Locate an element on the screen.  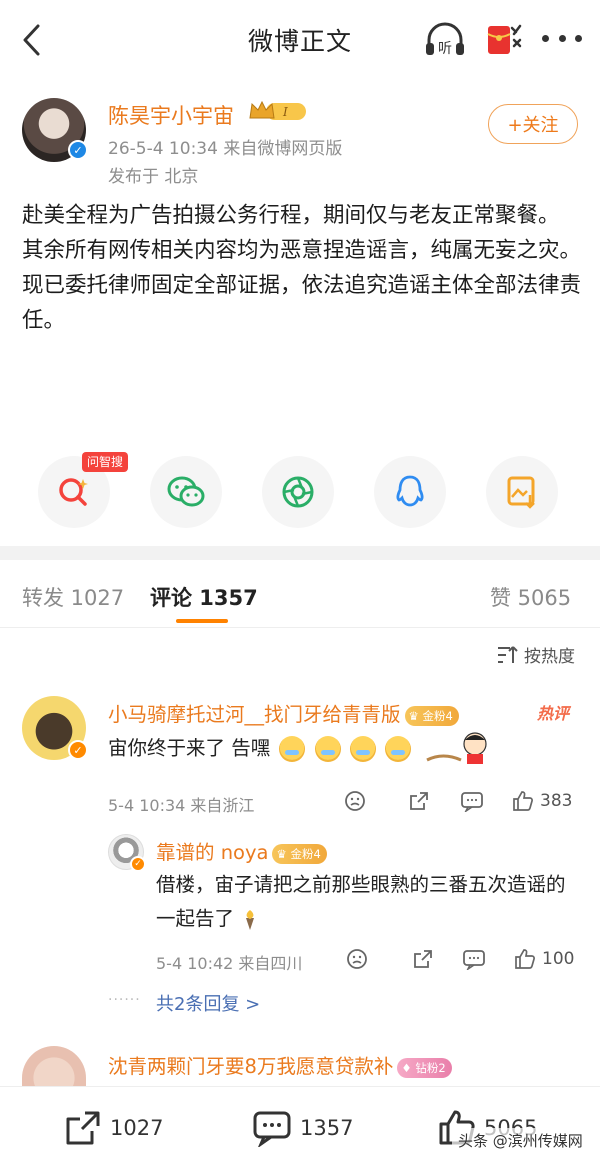
repost-icon is located at coordinates (83, 1128).